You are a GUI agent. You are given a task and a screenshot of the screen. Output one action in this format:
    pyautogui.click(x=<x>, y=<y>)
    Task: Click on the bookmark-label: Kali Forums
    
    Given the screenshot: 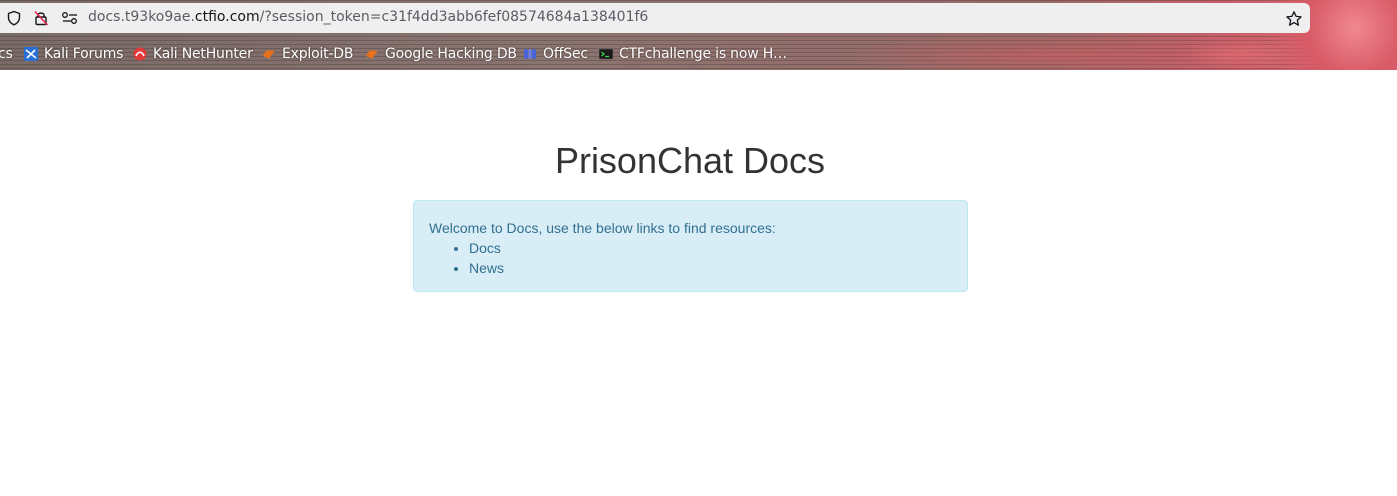 What is the action you would take?
    pyautogui.click(x=84, y=54)
    